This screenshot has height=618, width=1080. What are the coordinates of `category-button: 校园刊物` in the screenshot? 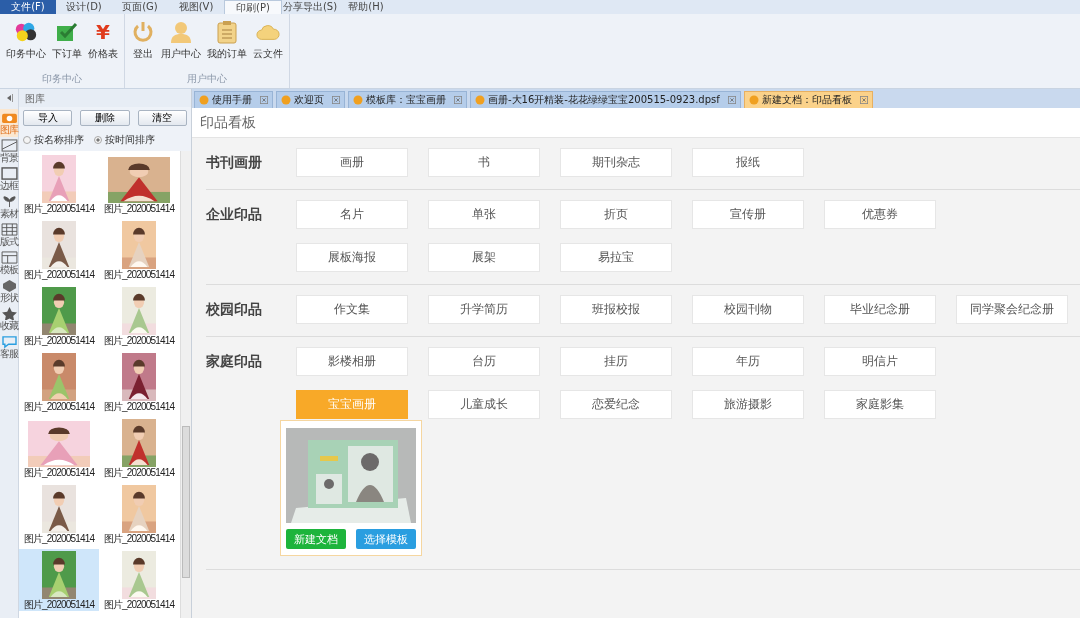 It's located at (748, 309).